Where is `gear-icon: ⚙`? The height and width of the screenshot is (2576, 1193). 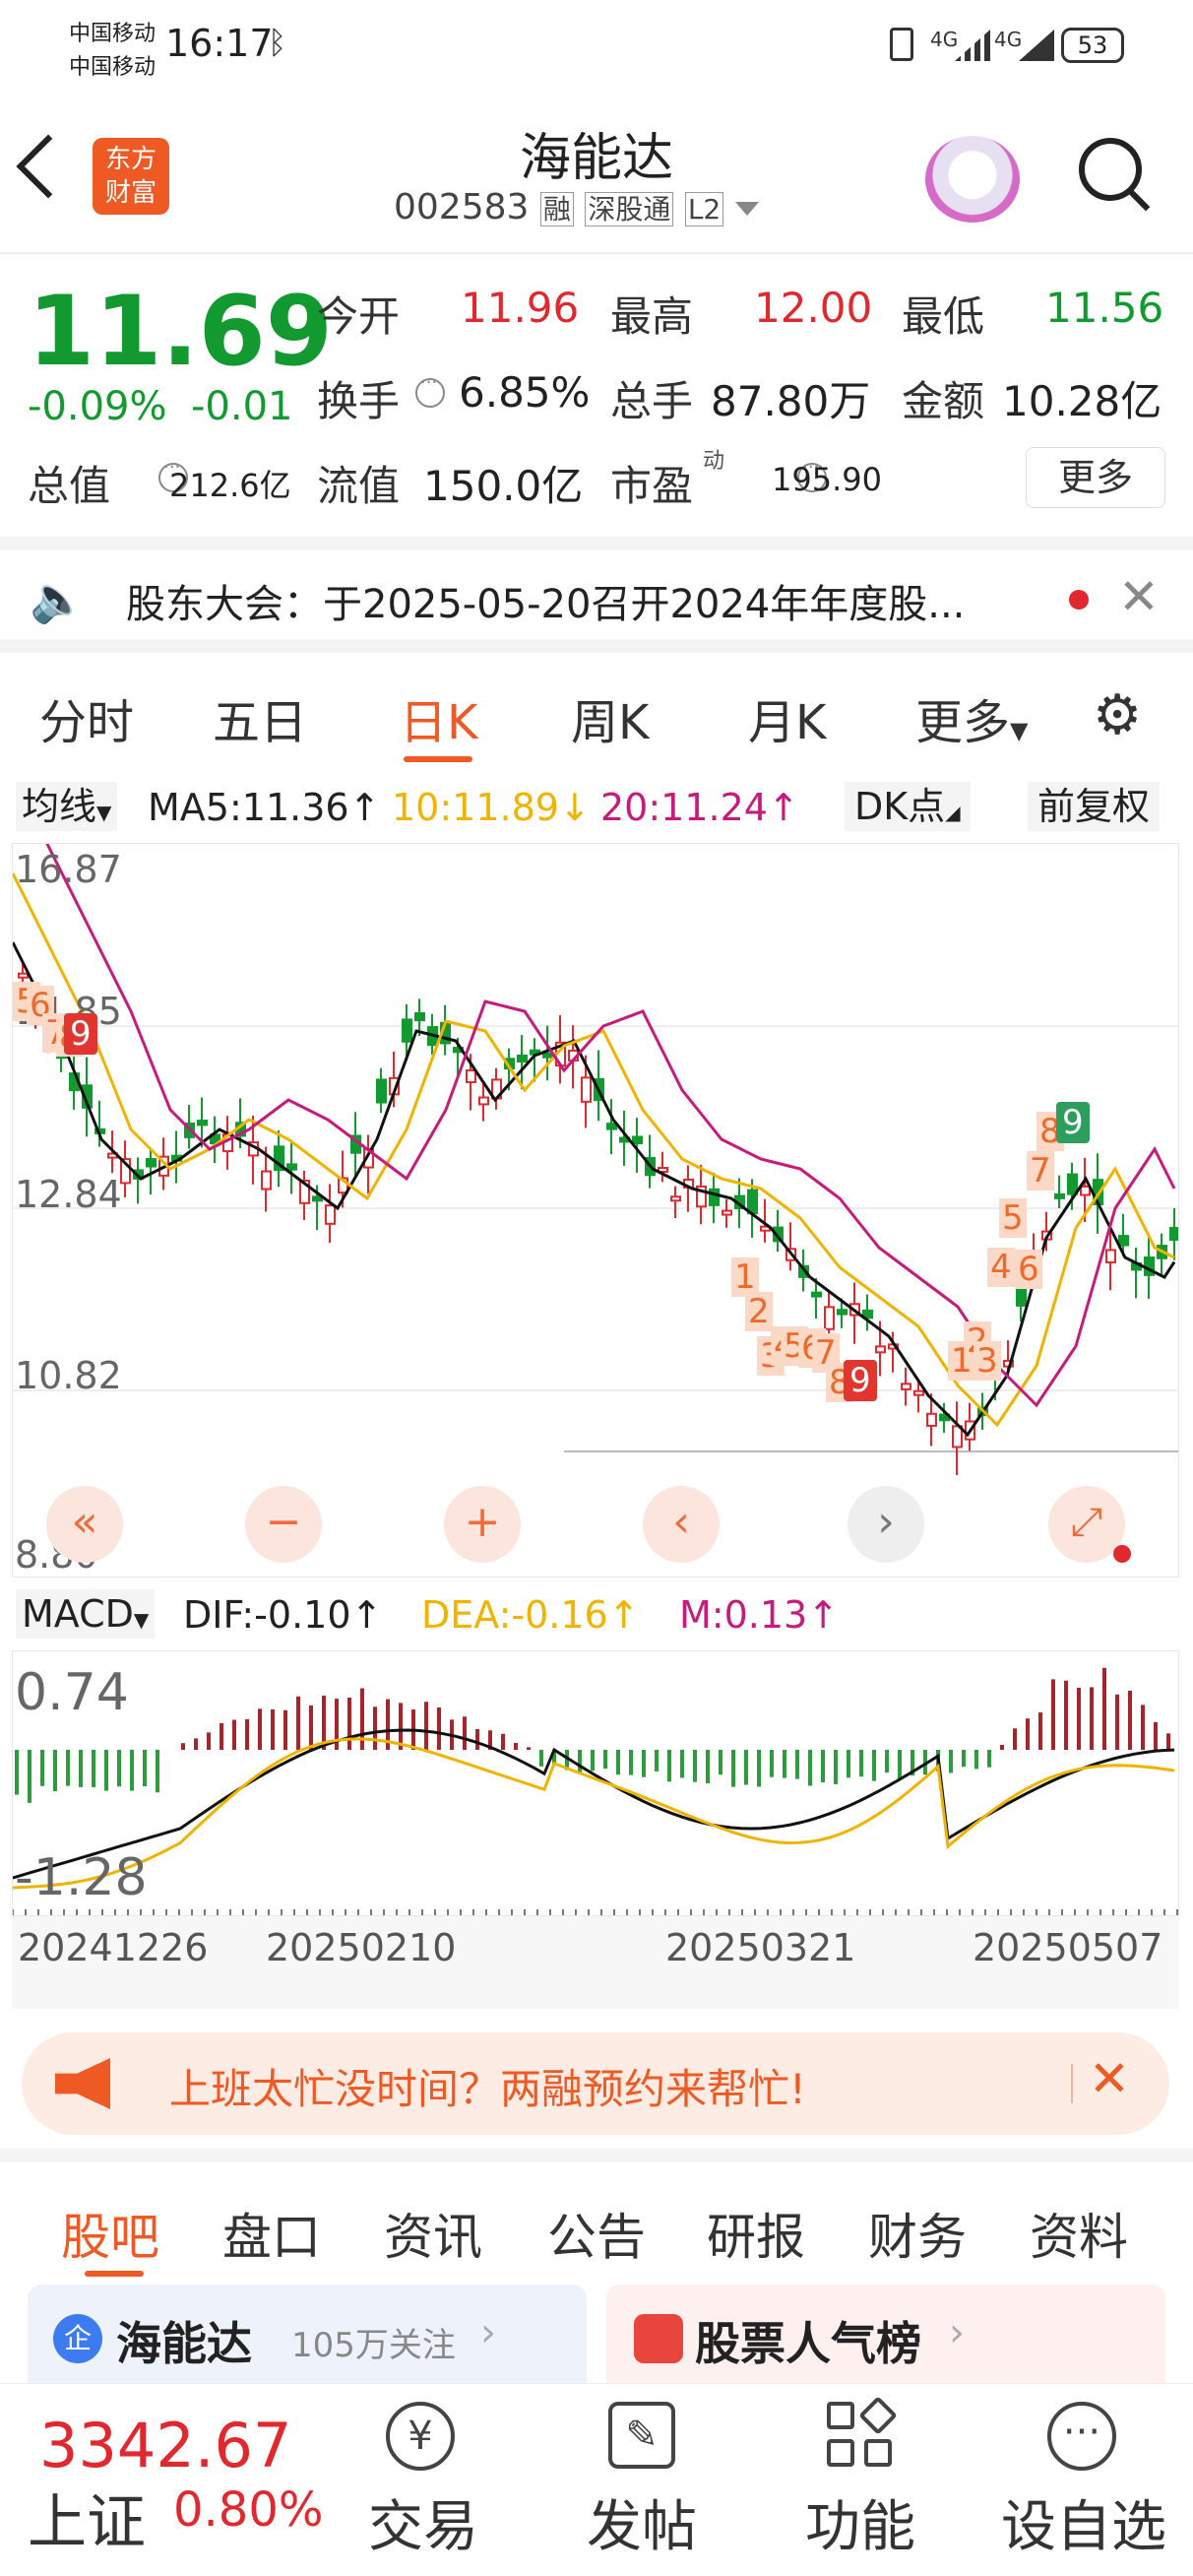
gear-icon: ⚙ is located at coordinates (1117, 715).